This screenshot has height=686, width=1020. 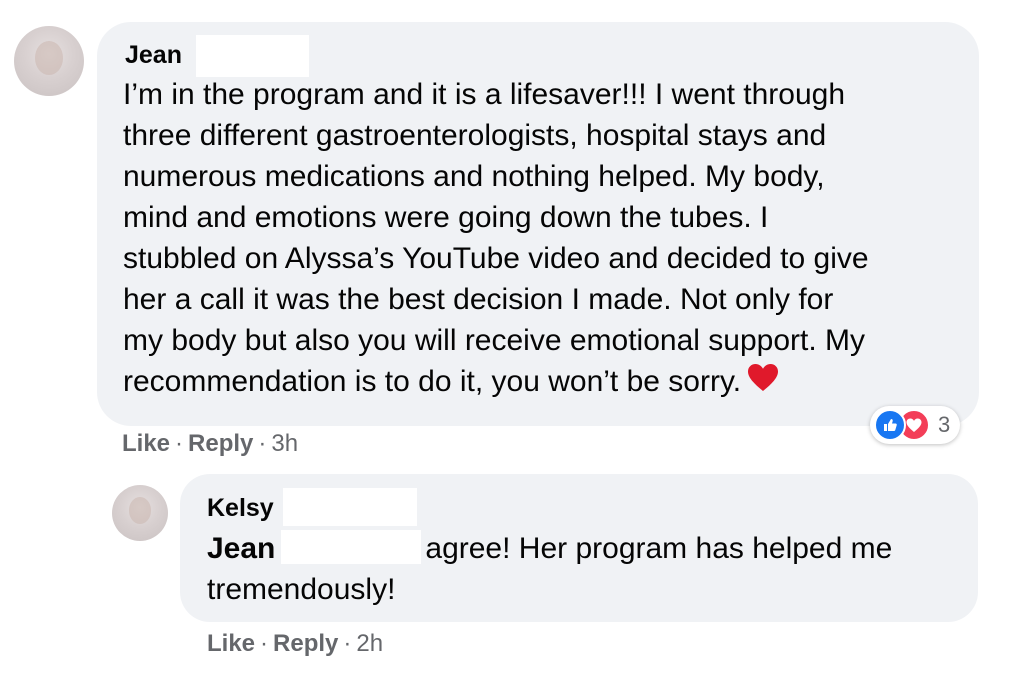 What do you see at coordinates (890, 425) in the screenshot?
I see `like-reaction-icon` at bounding box center [890, 425].